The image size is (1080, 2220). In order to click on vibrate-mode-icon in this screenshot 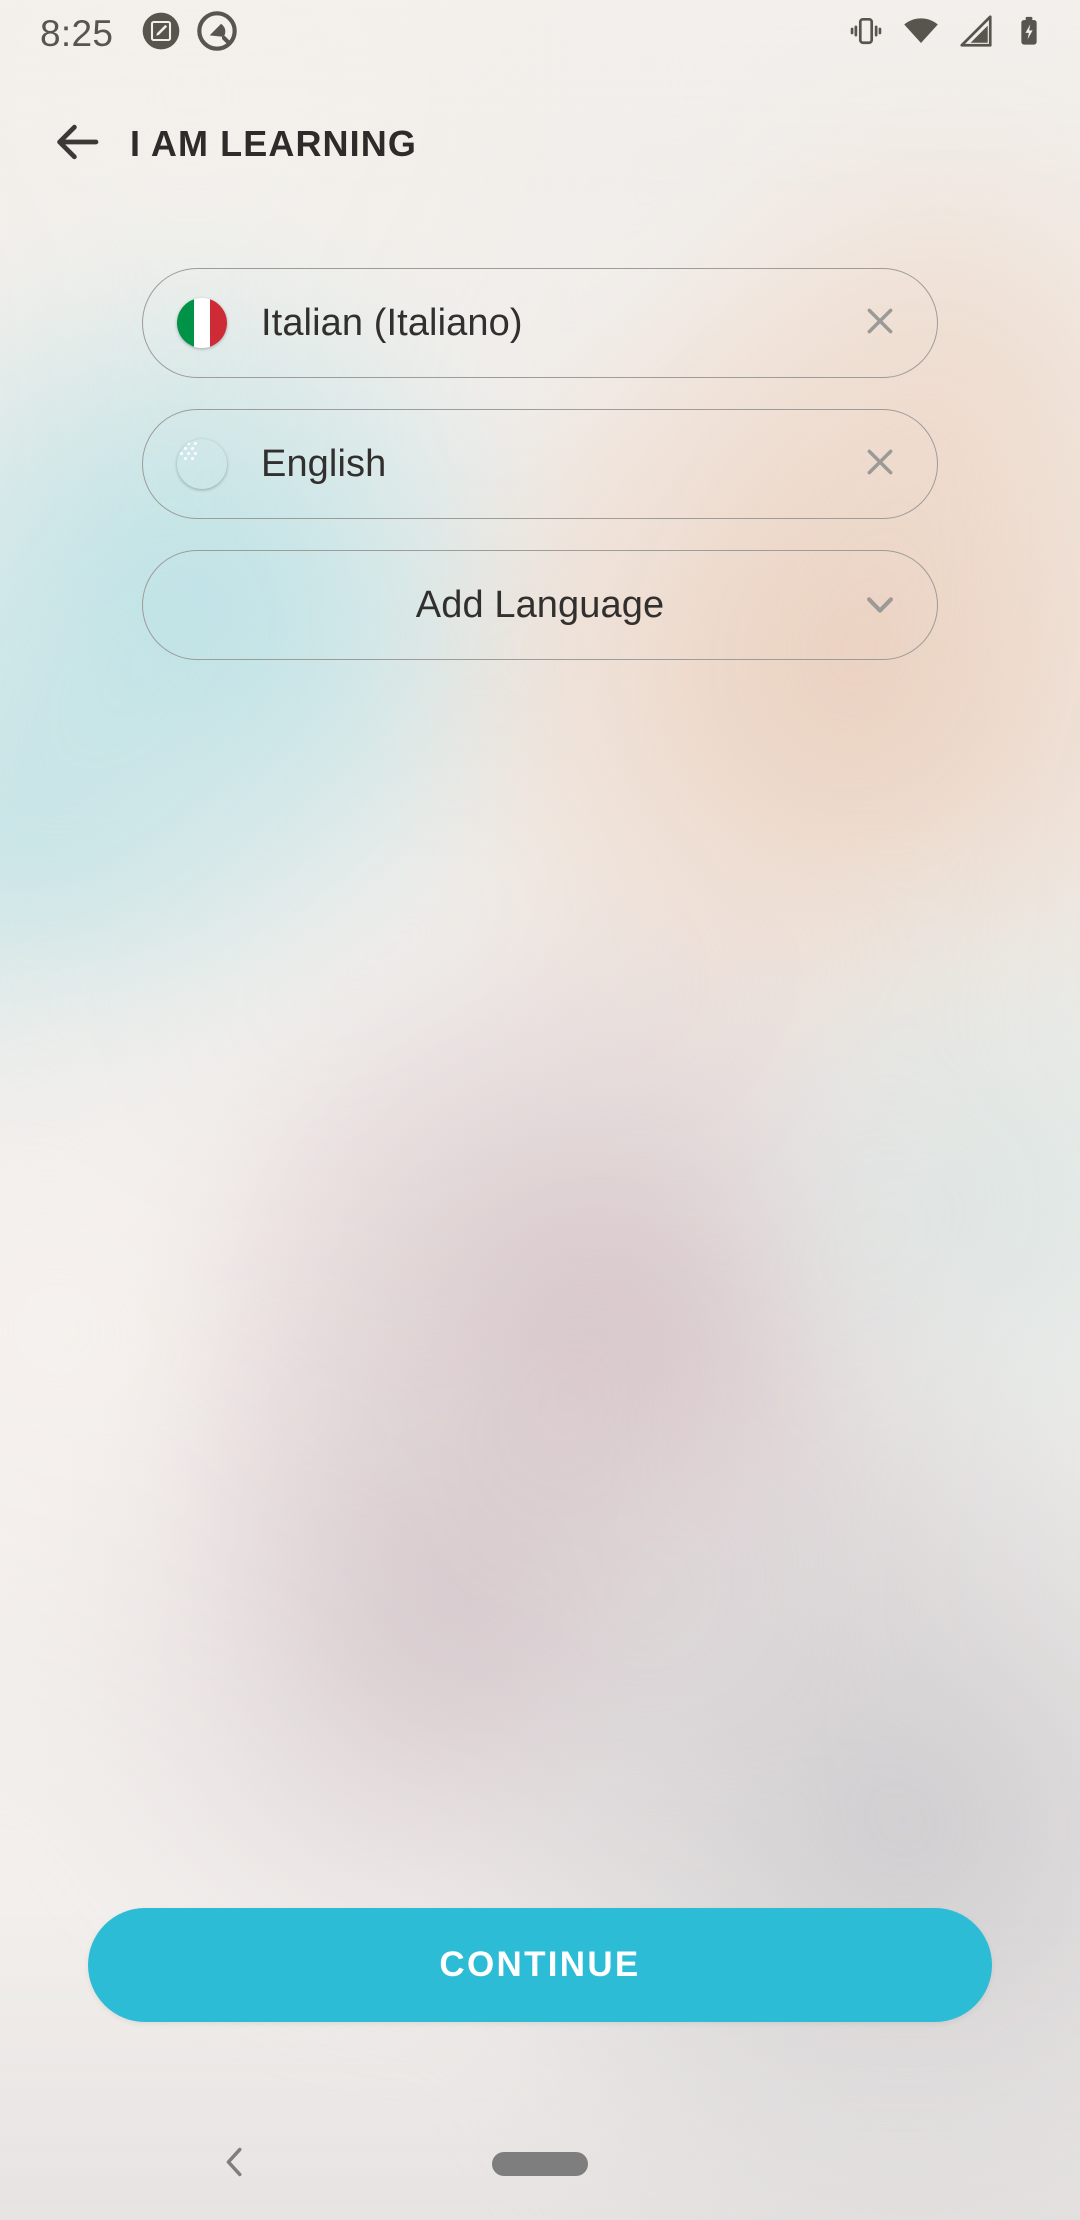, I will do `click(866, 33)`.